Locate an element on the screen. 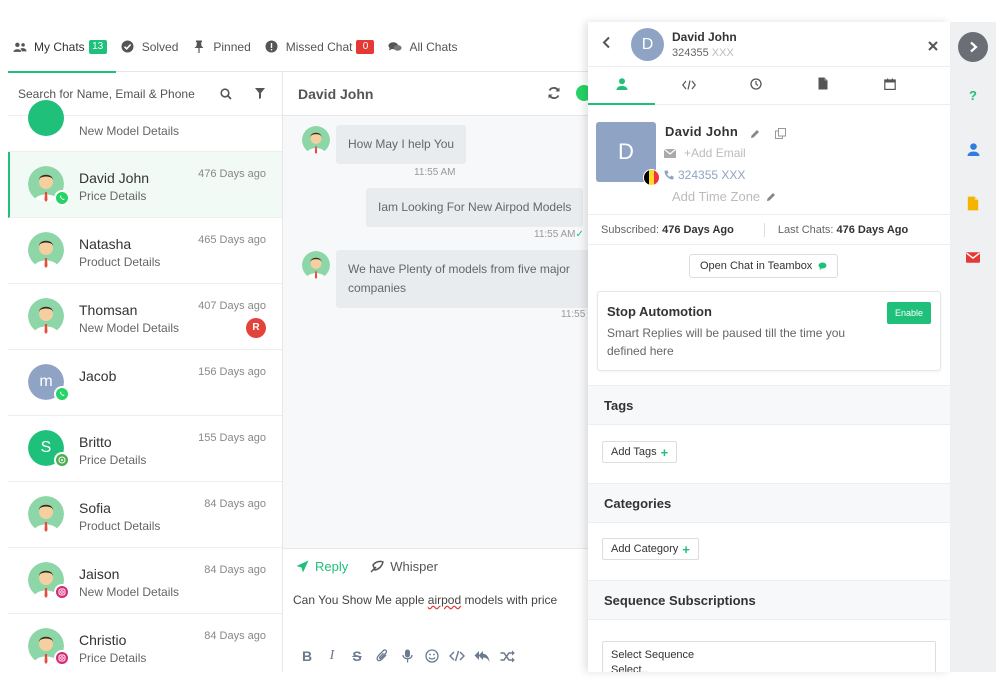 The width and height of the screenshot is (1000, 688). tab-contact-info is located at coordinates (621, 86).